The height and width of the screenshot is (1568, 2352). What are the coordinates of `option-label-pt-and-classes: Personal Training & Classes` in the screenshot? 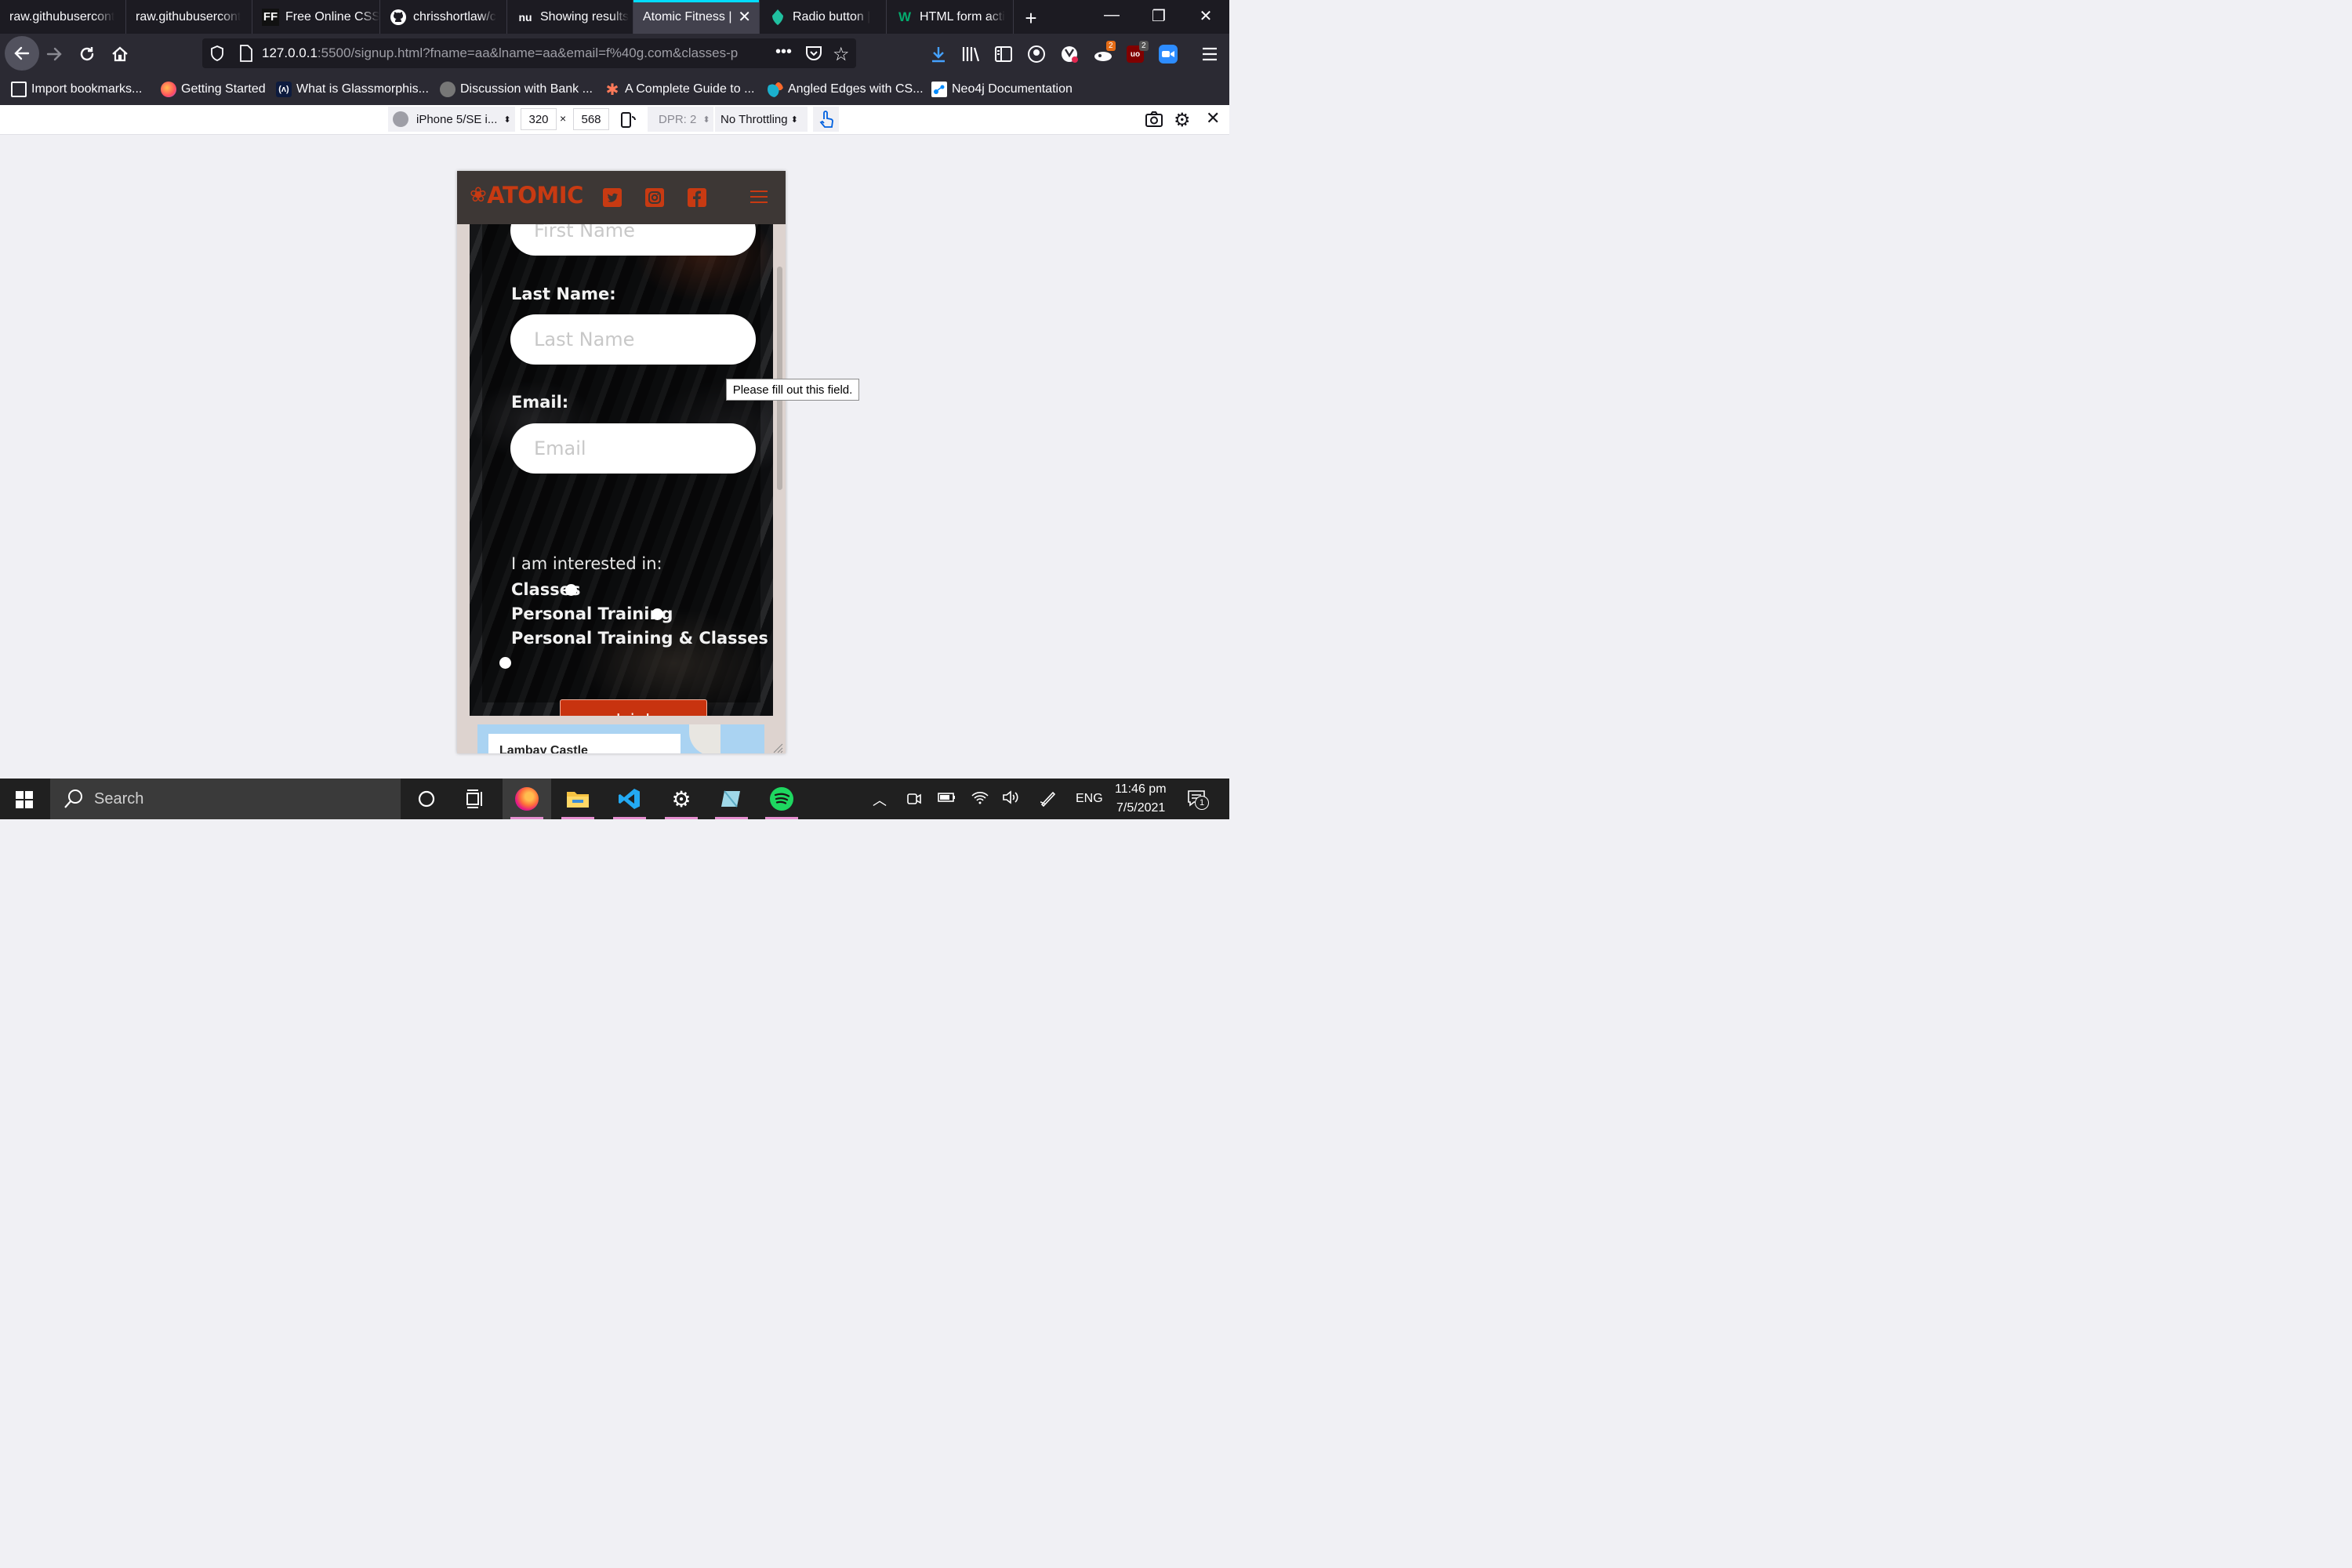 It's located at (639, 638).